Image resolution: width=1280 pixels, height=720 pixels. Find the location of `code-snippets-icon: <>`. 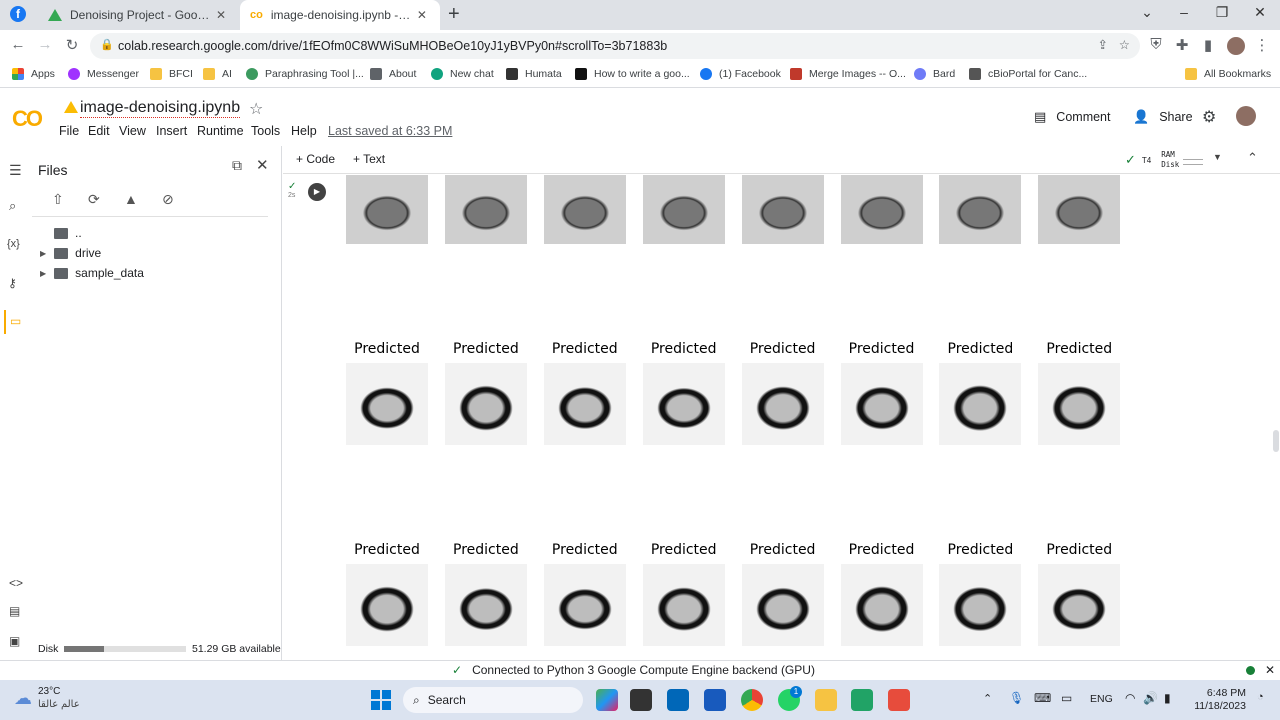

code-snippets-icon: <> is located at coordinates (16, 583).